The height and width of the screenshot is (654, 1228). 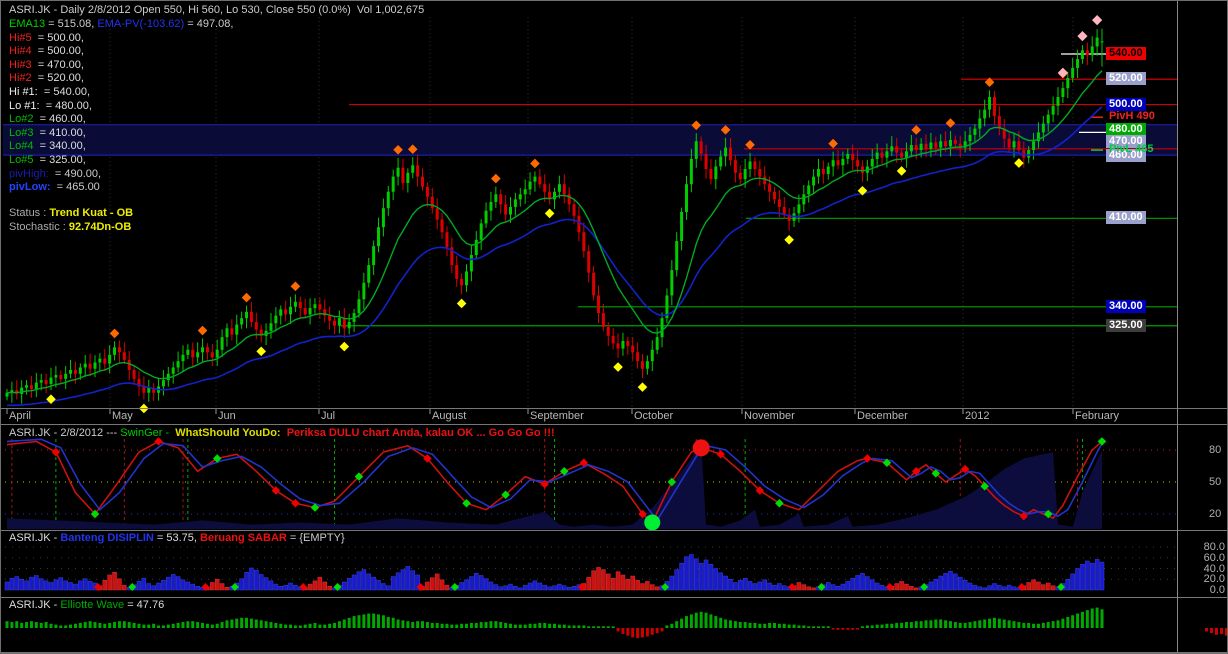 What do you see at coordinates (75, 173) in the screenshot?
I see `legend-line-part: = 490.00,` at bounding box center [75, 173].